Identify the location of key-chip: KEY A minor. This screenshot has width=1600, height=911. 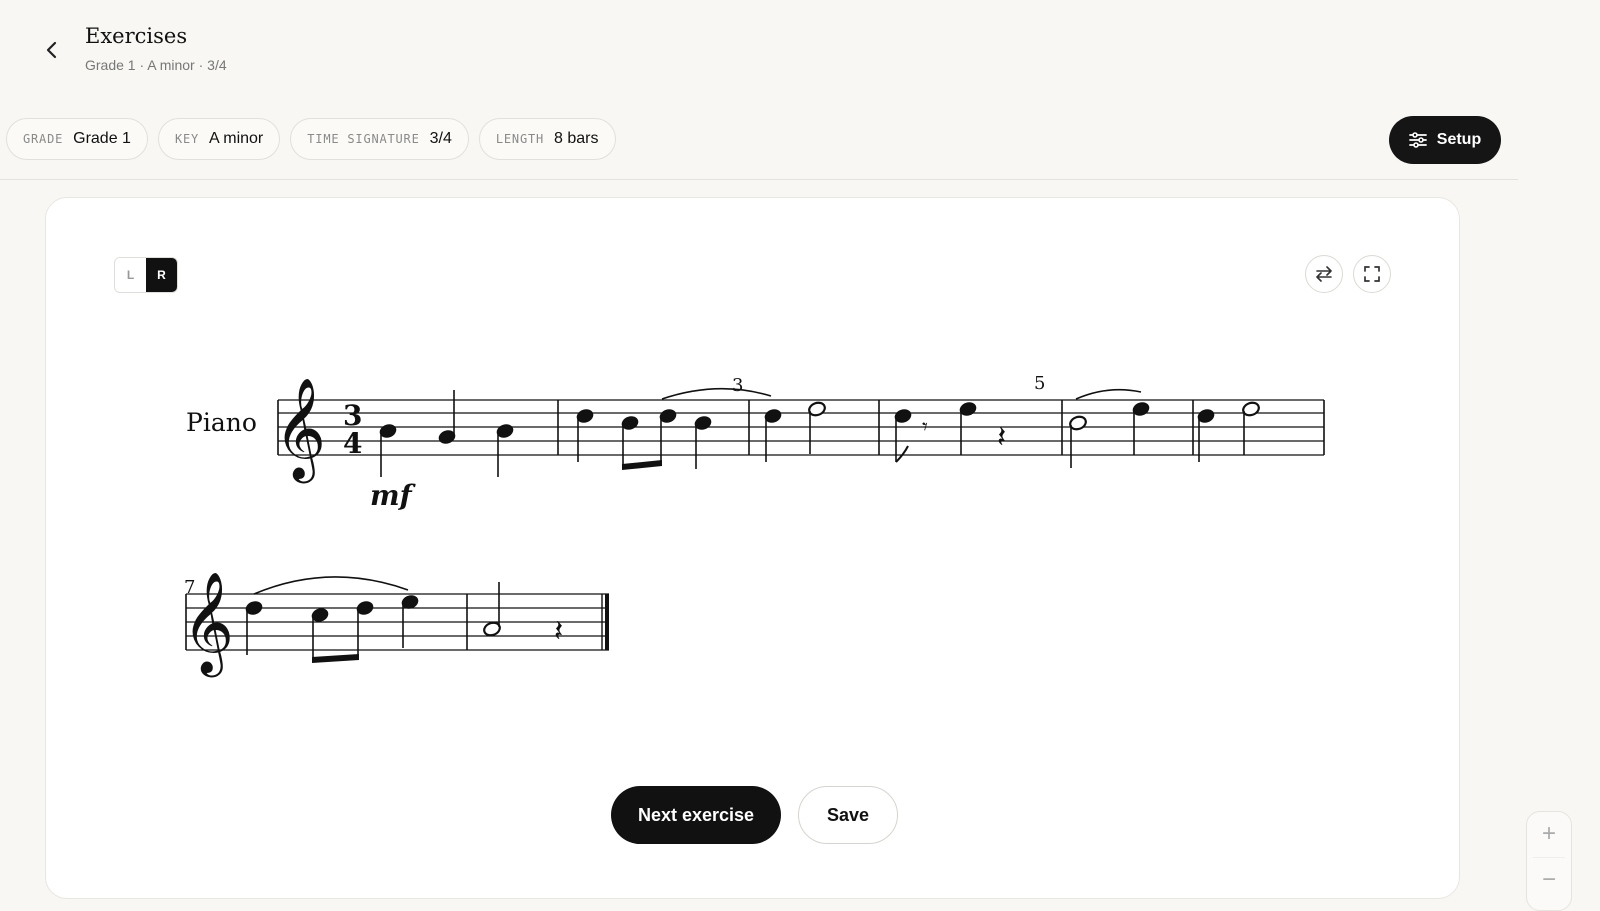
(219, 139).